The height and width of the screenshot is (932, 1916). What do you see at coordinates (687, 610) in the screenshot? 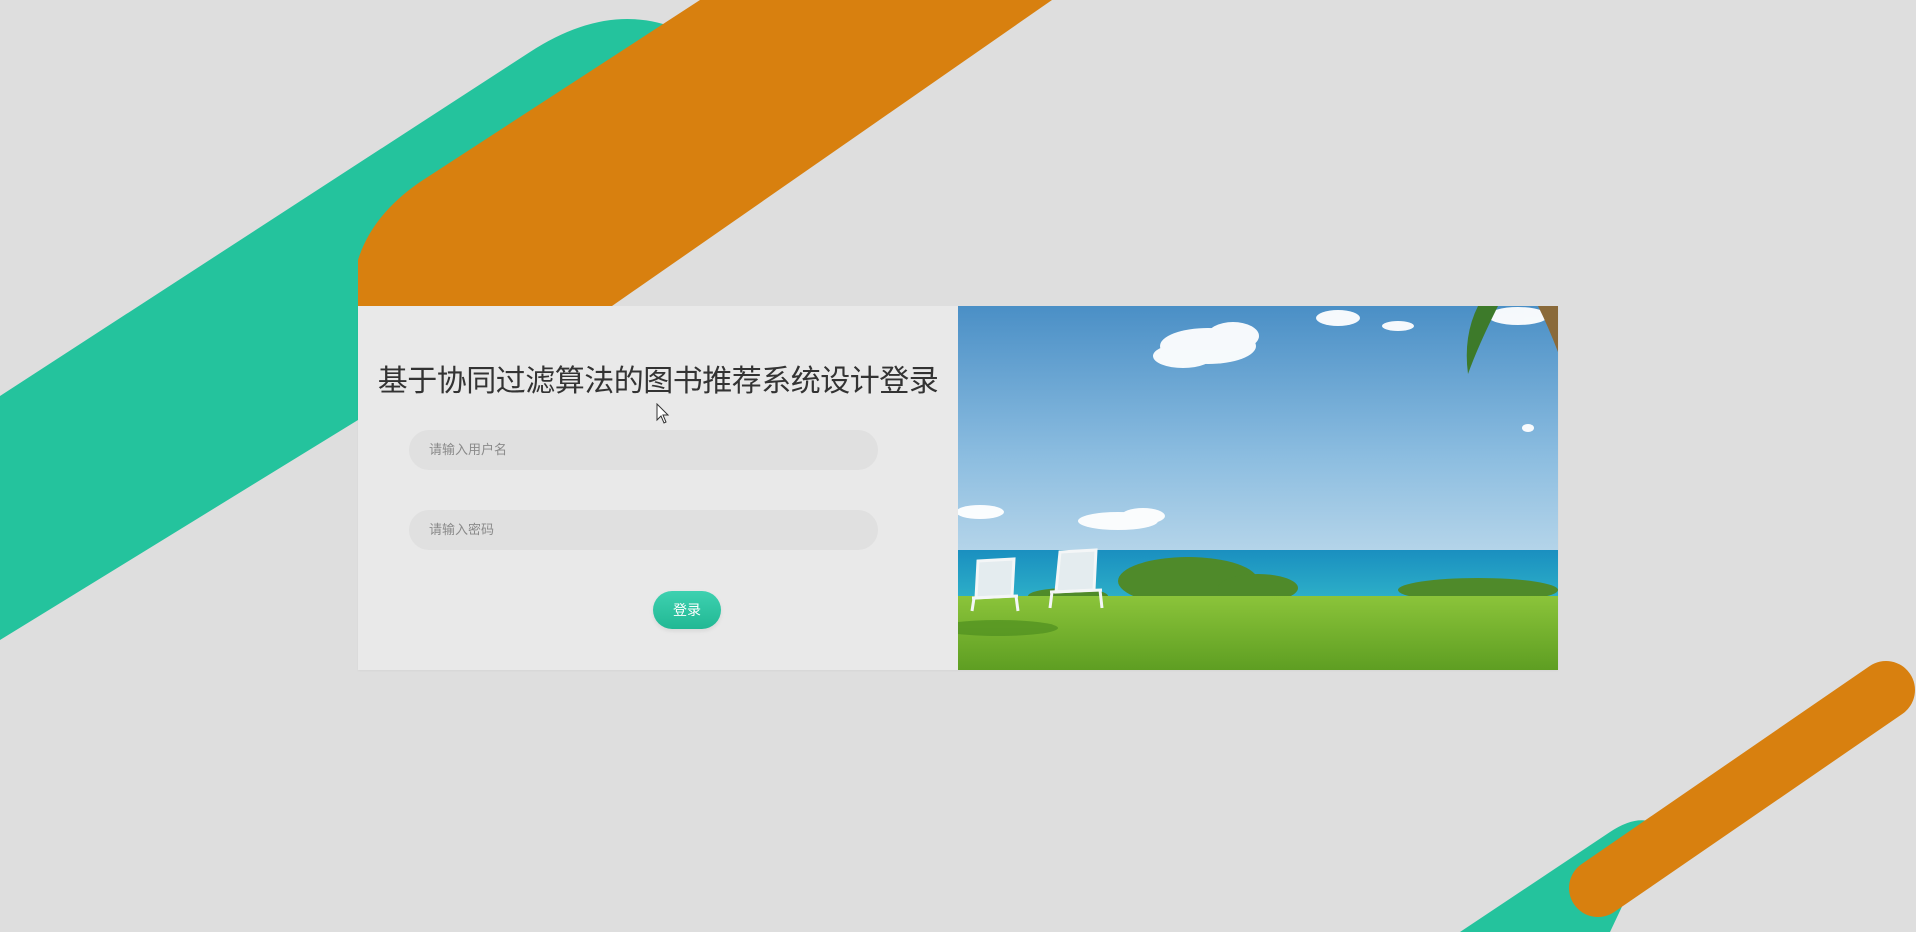
I see `login-button: 登录` at bounding box center [687, 610].